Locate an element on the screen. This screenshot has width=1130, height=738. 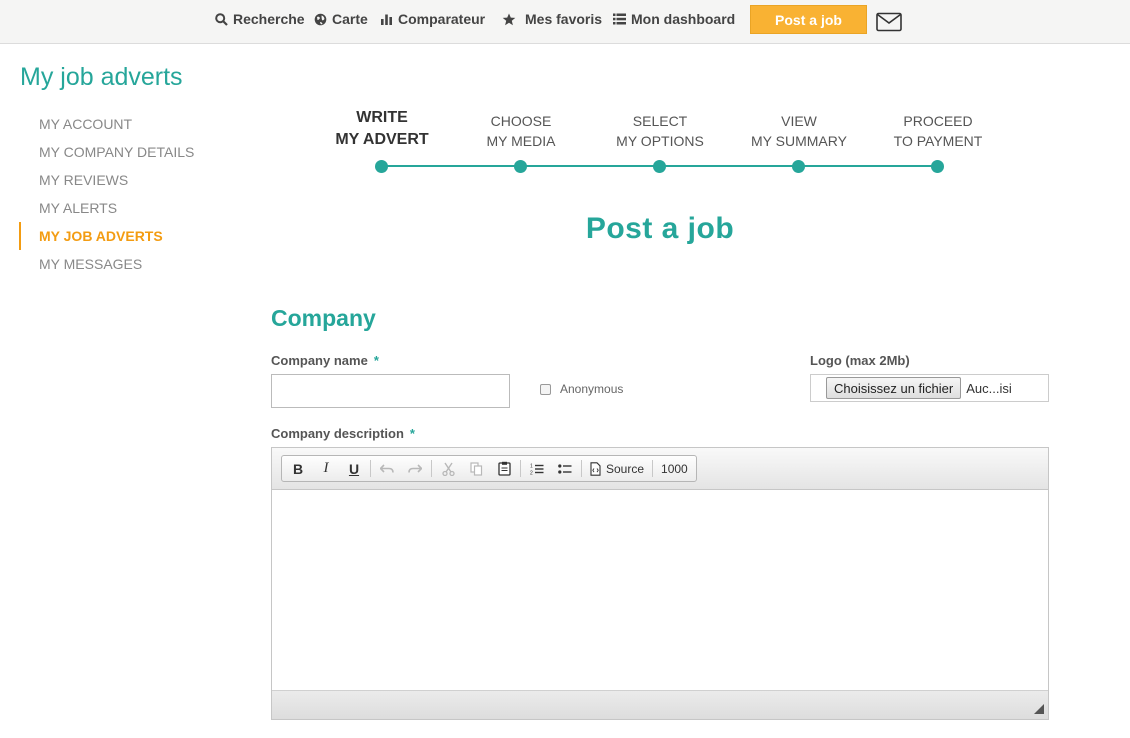
step-choose-media: CHOOSE MY MEDIA is located at coordinates (521, 139).